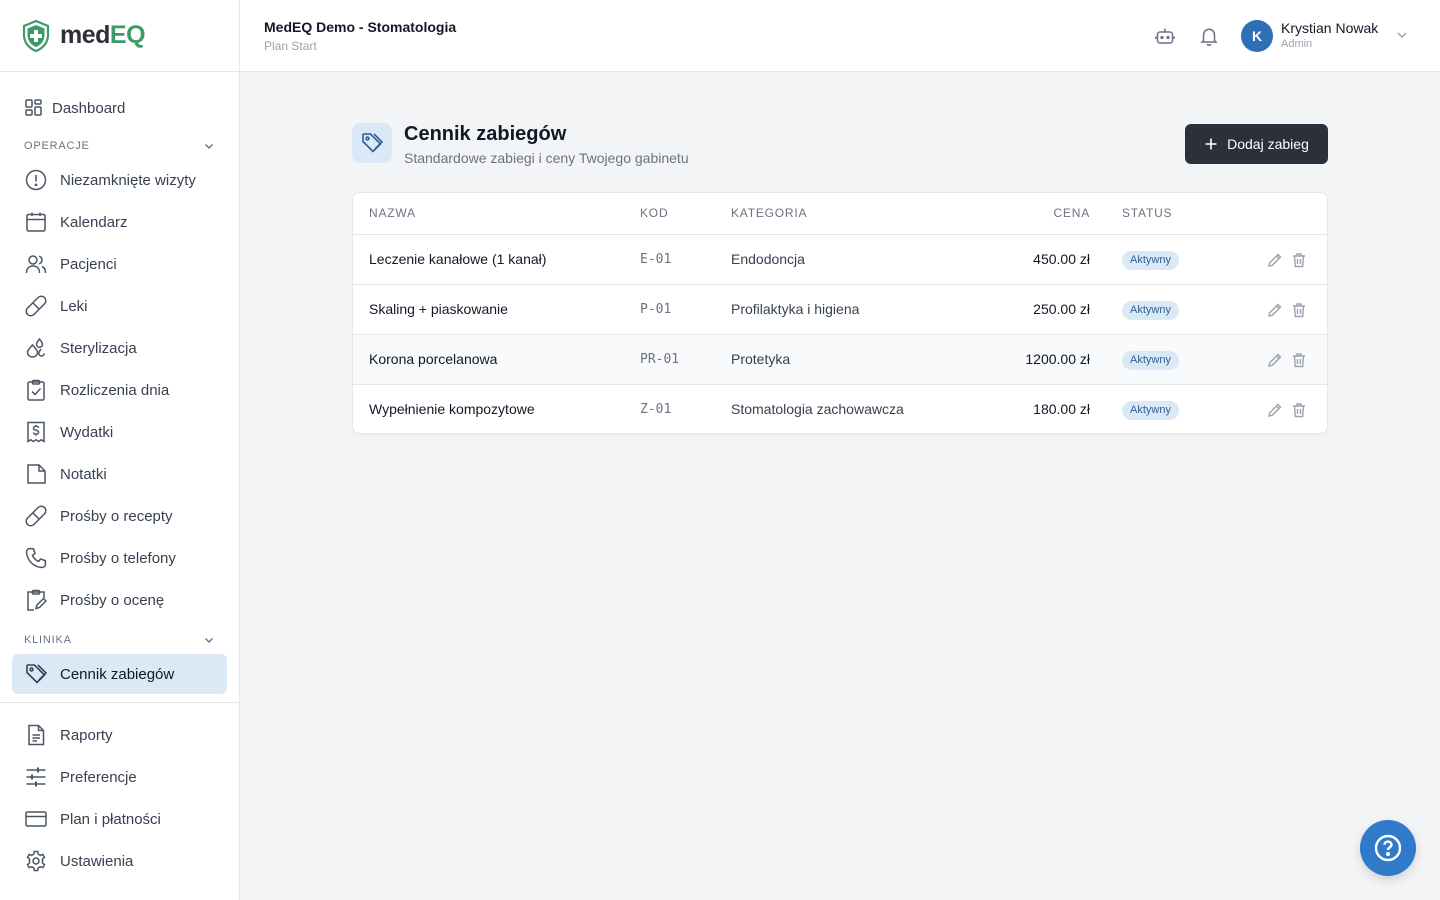  Describe the element at coordinates (36, 264) in the screenshot. I see `users-icon` at that location.